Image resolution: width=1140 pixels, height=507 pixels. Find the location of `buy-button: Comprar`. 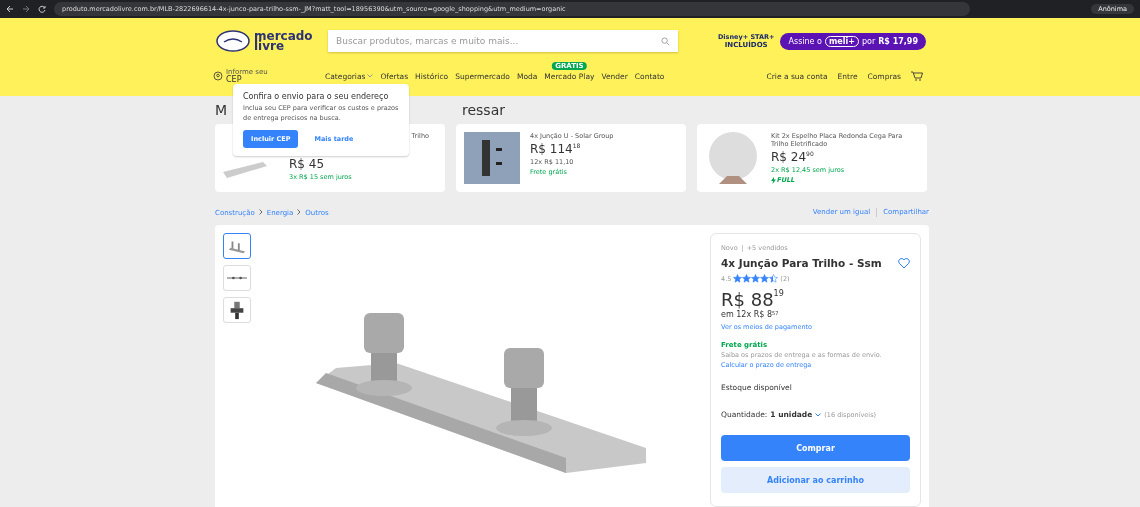

buy-button: Comprar is located at coordinates (815, 448).